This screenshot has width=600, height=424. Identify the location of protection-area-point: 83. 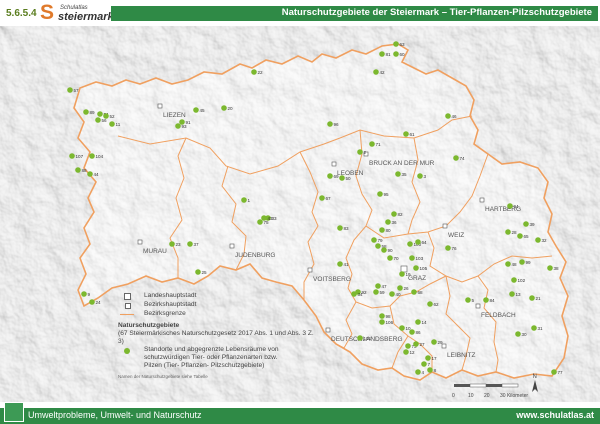
(343, 228).